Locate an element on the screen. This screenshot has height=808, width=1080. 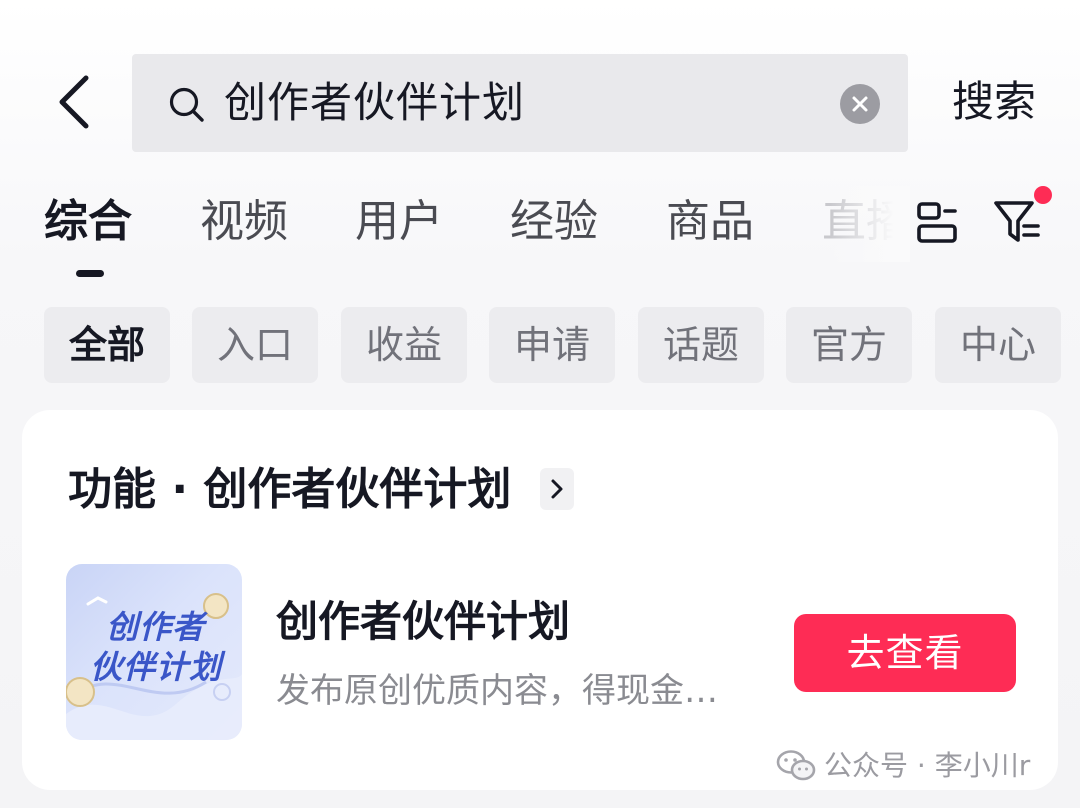
thumbnail-text-line-1: 创作者 is located at coordinates (156, 627).